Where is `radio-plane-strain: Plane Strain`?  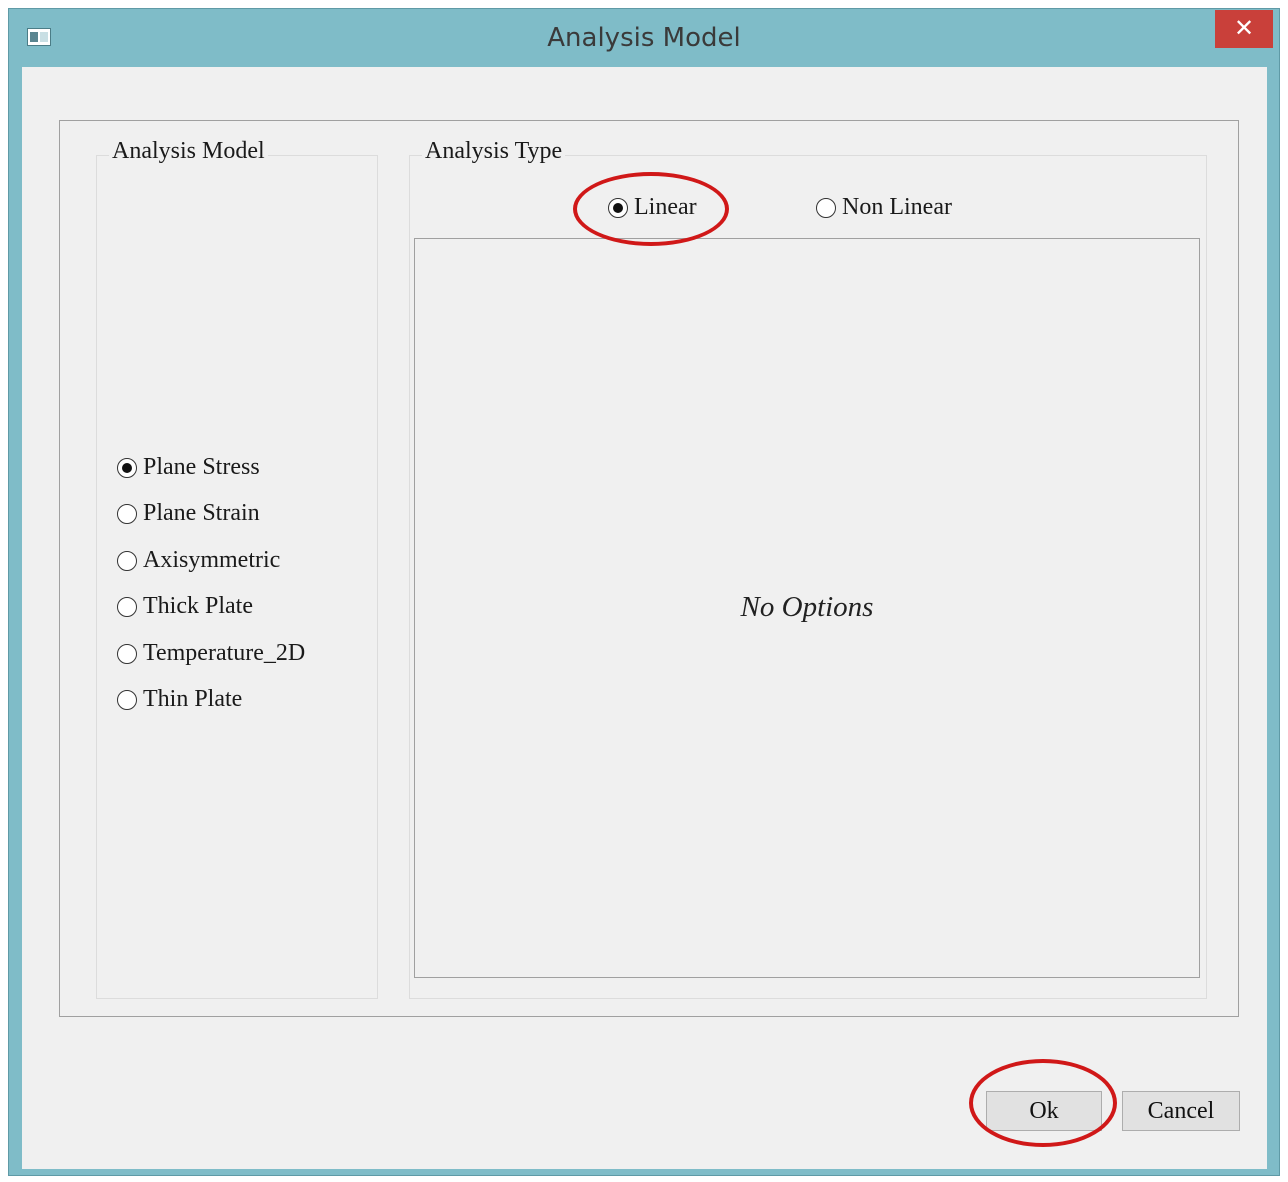
radio-plane-strain: Plane Strain is located at coordinates (188, 513).